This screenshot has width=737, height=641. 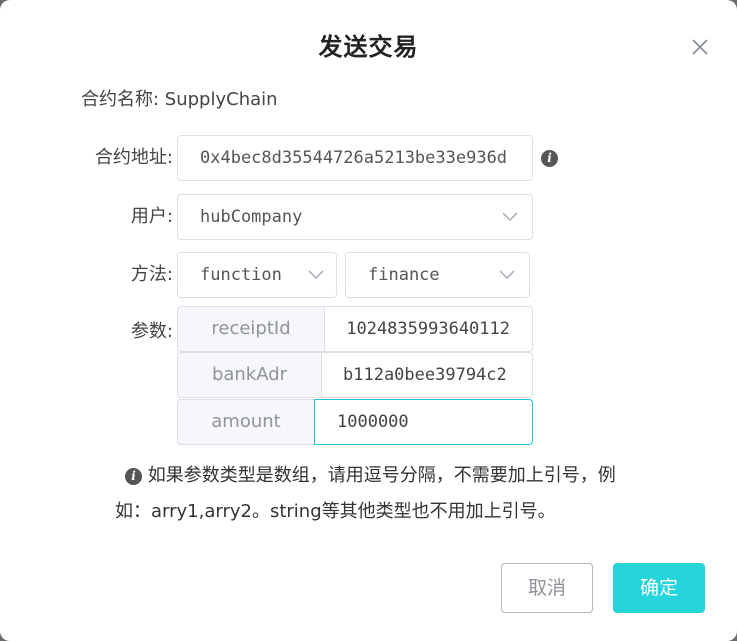 I want to click on method-type-select: function, so click(x=257, y=275).